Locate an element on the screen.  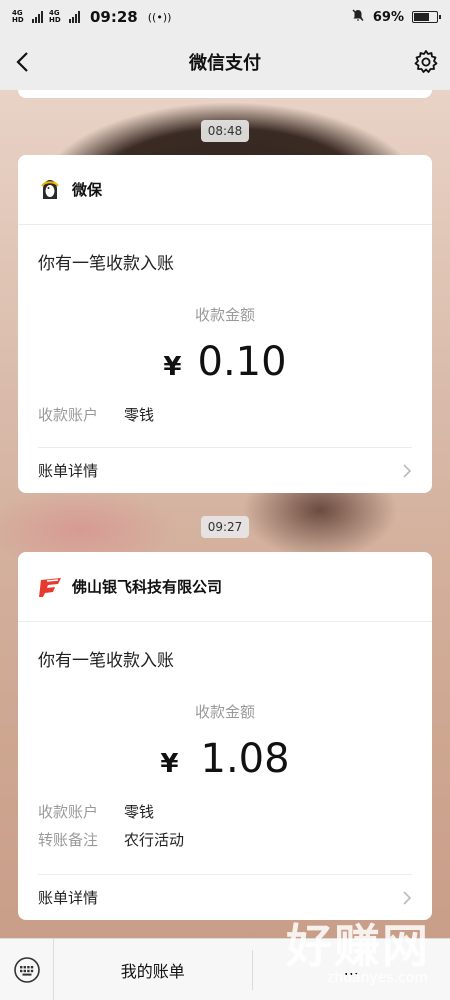
merchant-name: 佛山银飞科技有限公司 is located at coordinates (147, 587).